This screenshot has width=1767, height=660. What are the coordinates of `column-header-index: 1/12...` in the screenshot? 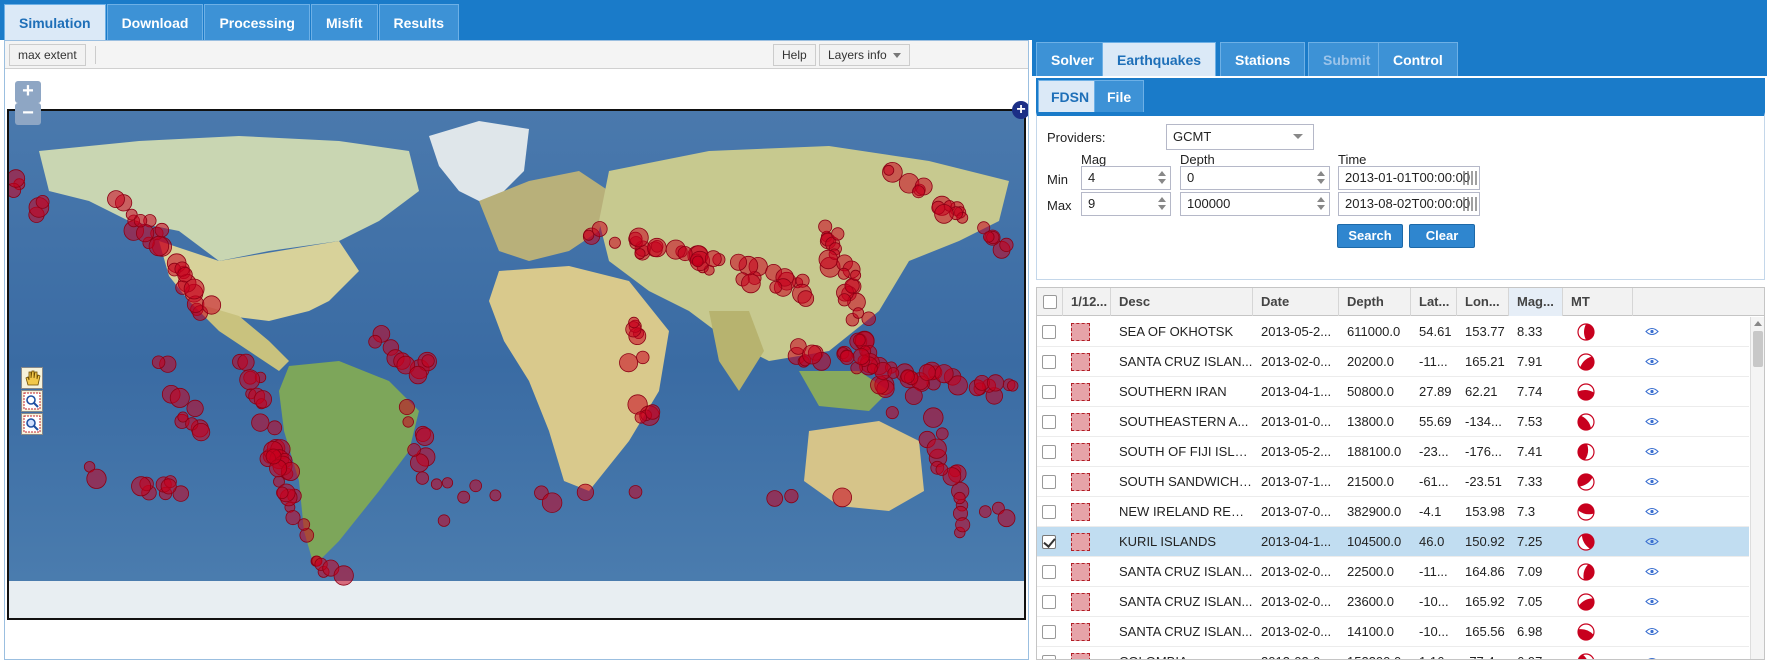 It's located at (1087, 302).